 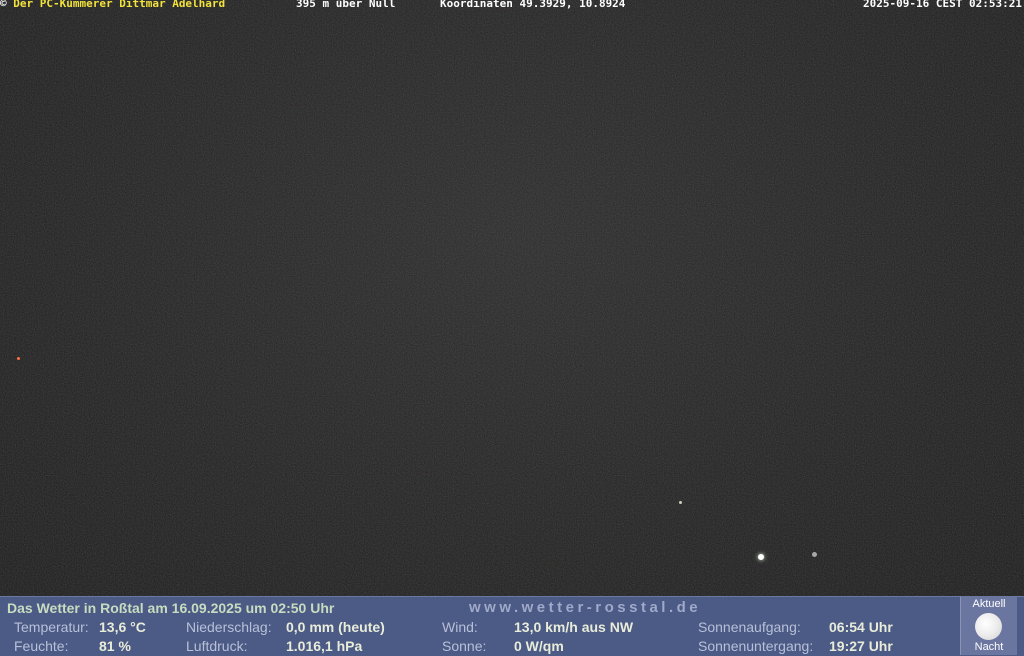 I want to click on owner-name: Der PC-Kümmerer Dittmar Adelhard, so click(x=119, y=5).